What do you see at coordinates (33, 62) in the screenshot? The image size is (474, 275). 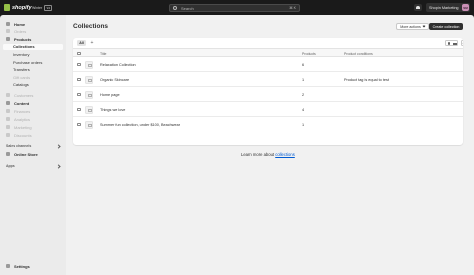 I see `sidebar-item-purchase-orders: Purchase orders` at bounding box center [33, 62].